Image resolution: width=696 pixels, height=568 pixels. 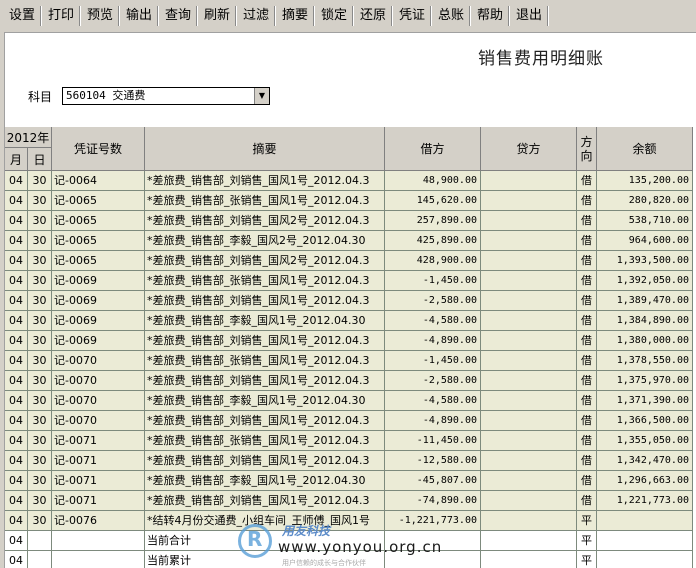 What do you see at coordinates (61, 16) in the screenshot?
I see `toolbar-print-button: 打印` at bounding box center [61, 16].